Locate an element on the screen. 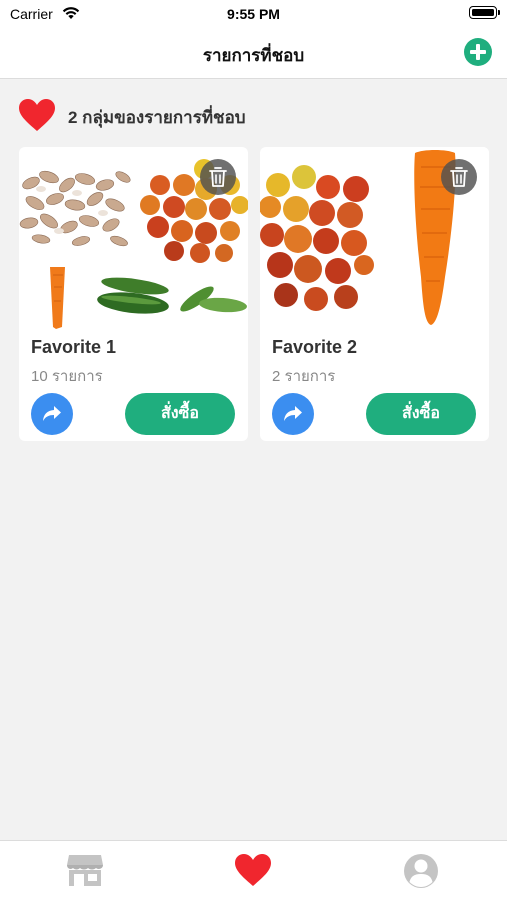 The height and width of the screenshot is (900, 507). add-favorite-group-button is located at coordinates (478, 52).